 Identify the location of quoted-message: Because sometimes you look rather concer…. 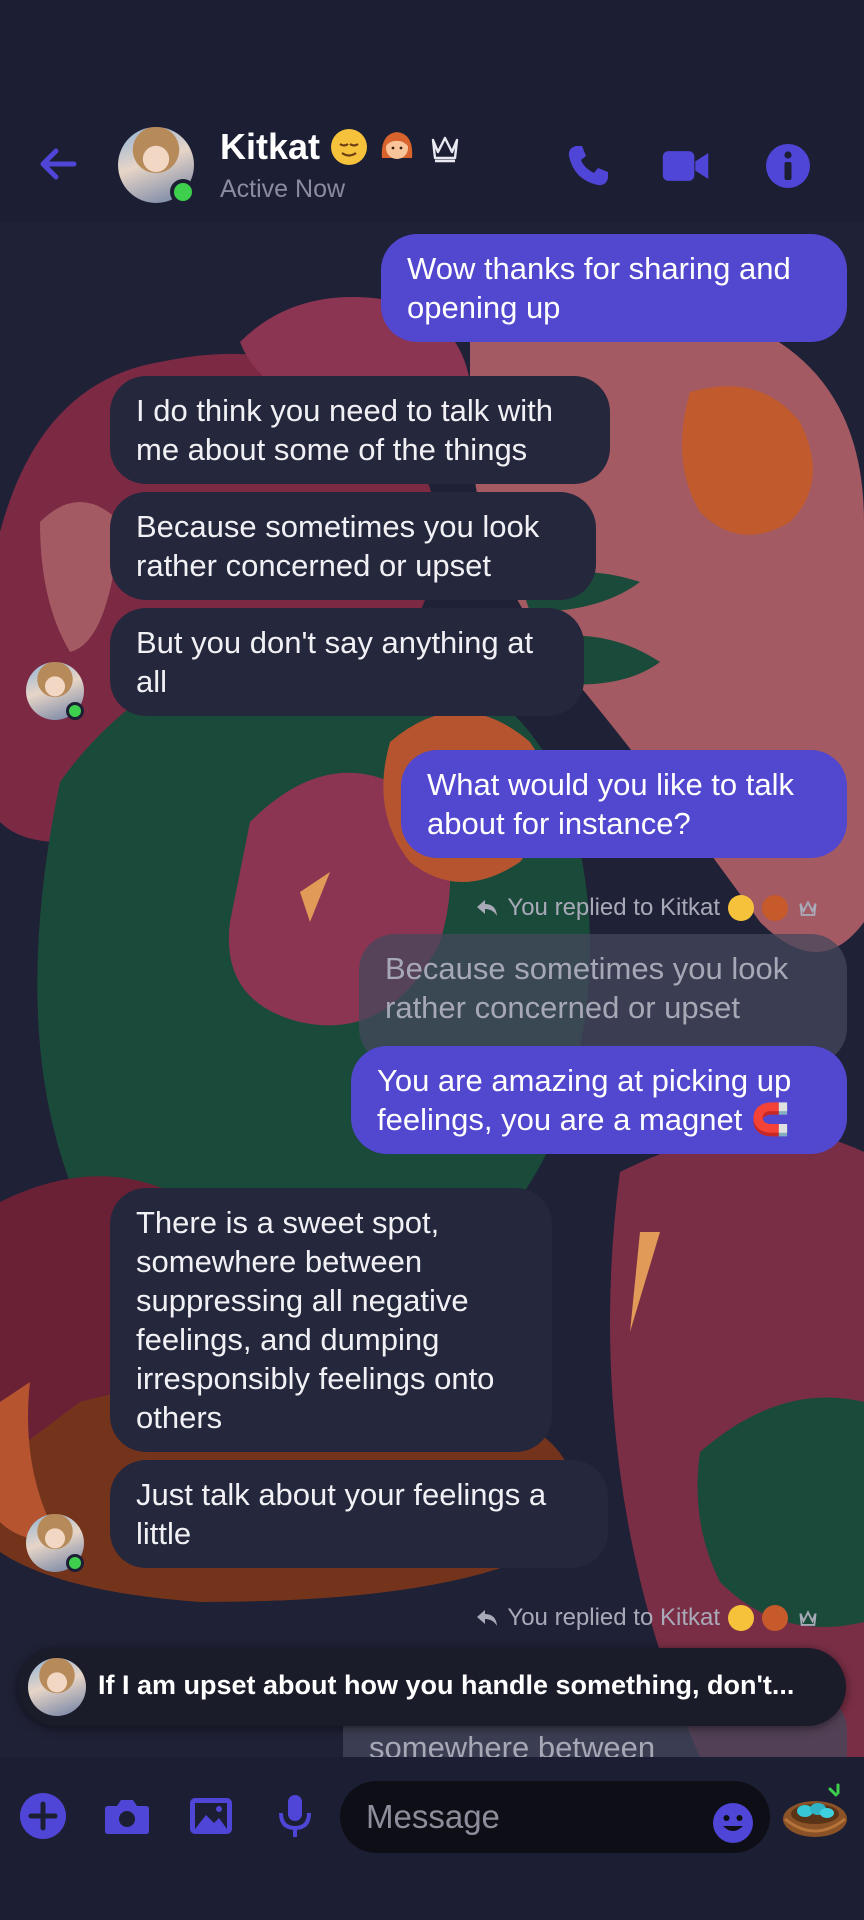
(603, 999).